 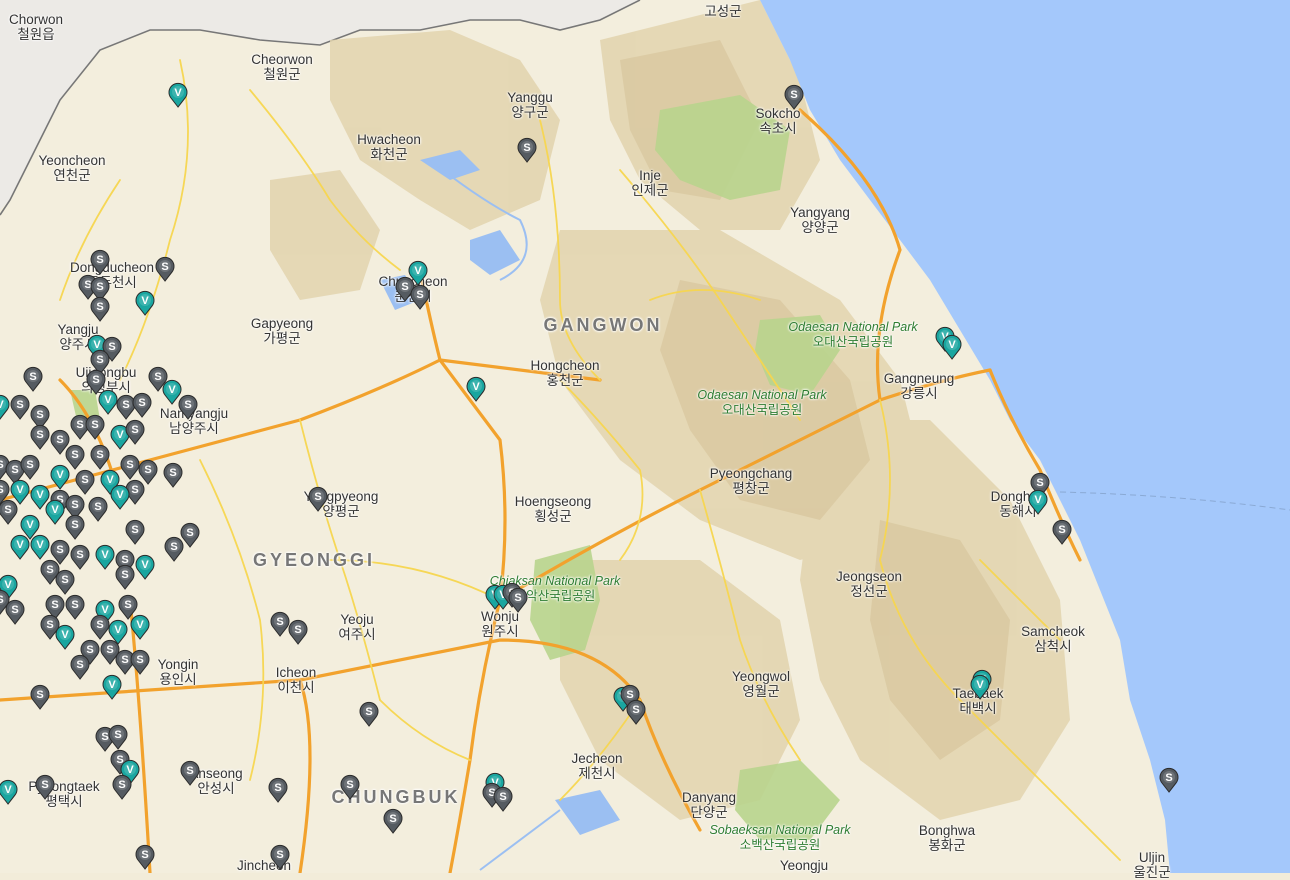 What do you see at coordinates (40, 437) in the screenshot?
I see `s-marker-30: S` at bounding box center [40, 437].